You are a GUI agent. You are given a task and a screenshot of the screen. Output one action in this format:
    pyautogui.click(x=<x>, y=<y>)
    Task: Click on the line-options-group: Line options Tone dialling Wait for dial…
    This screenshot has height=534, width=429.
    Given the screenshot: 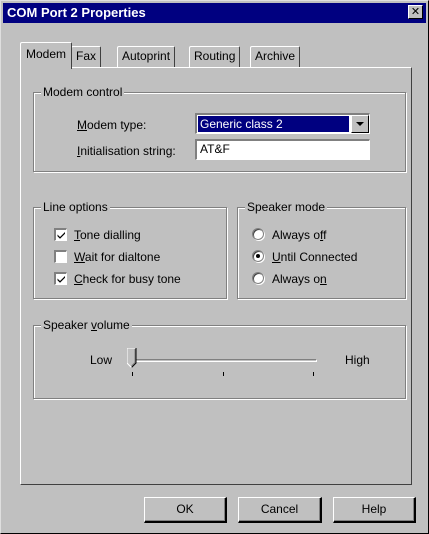 What is the action you would take?
    pyautogui.click(x=130, y=249)
    